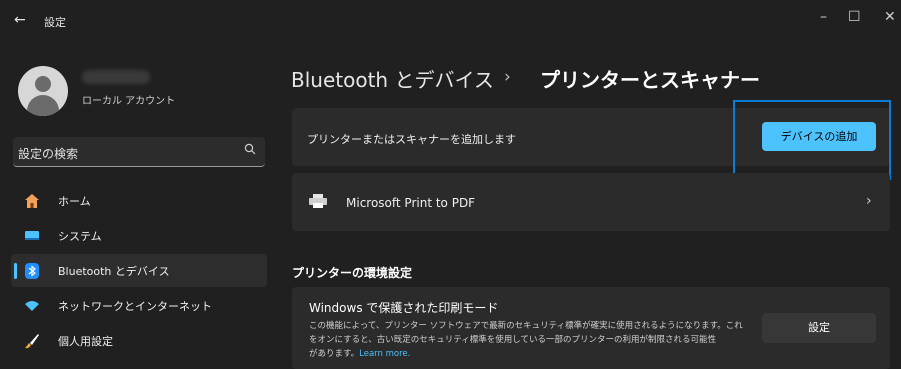 This screenshot has width=901, height=369. I want to click on sidebar-item-bluetooth: Bluetooth とデバイス, so click(139, 270).